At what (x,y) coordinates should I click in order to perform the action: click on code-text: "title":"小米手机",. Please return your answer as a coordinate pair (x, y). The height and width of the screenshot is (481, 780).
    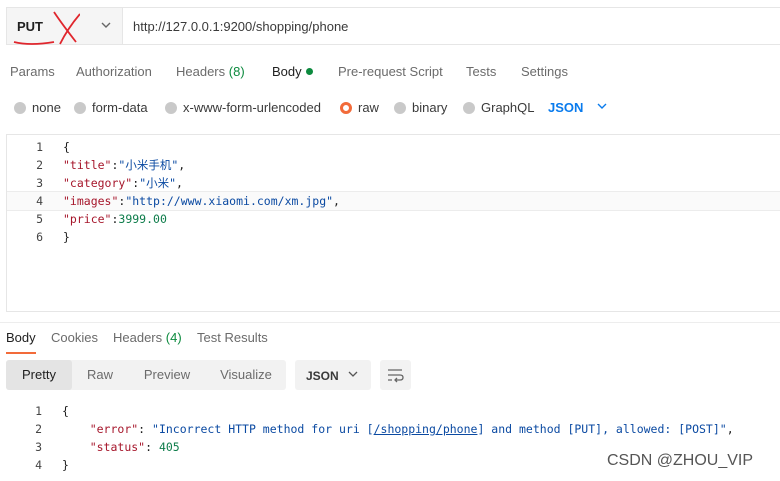
    Looking at the image, I should click on (124, 165).